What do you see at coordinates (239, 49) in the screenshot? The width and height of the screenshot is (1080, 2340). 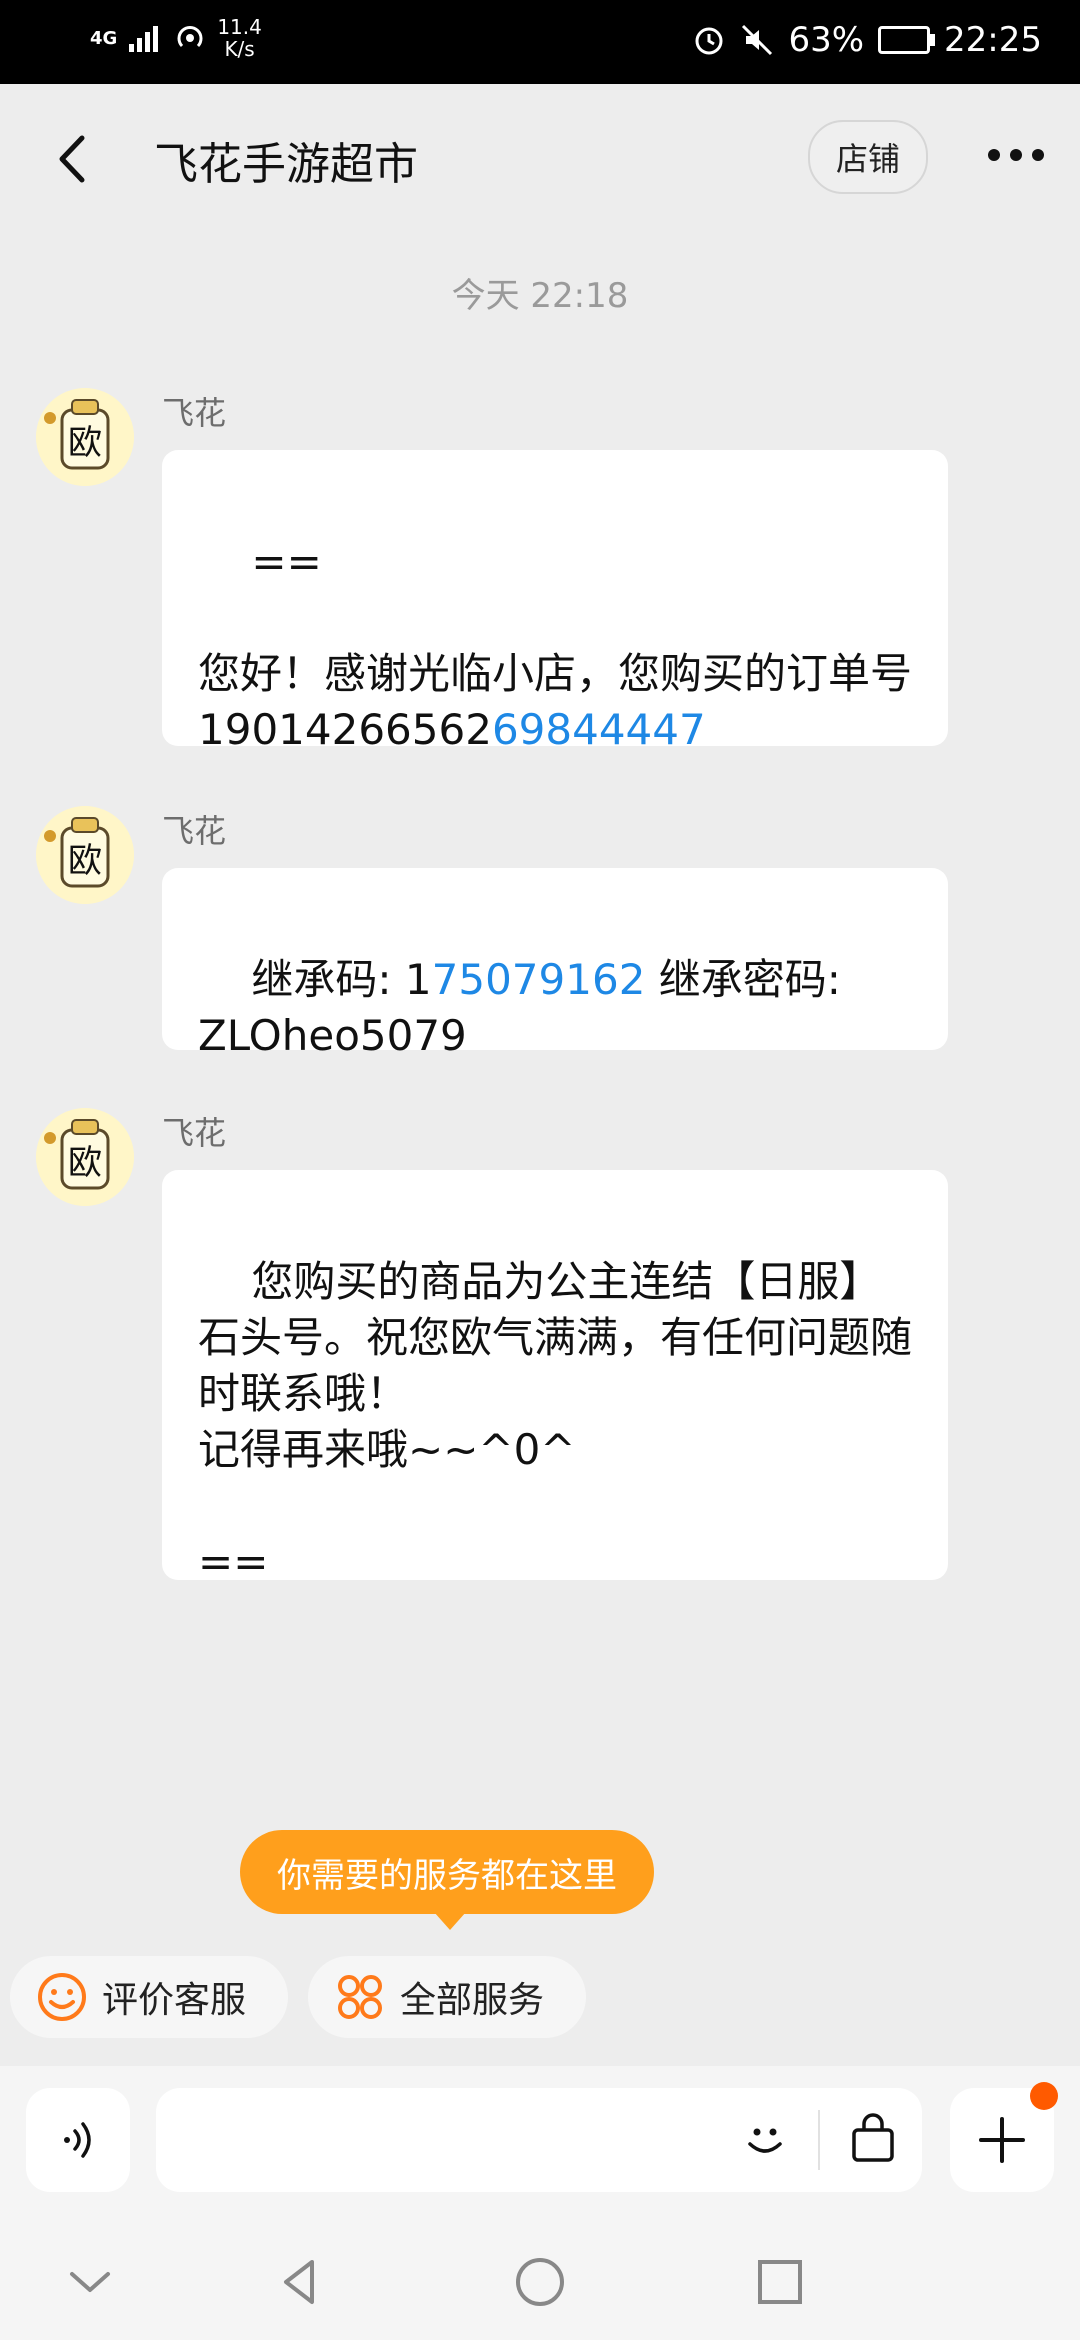 I see `speed-unit: K/s` at bounding box center [239, 49].